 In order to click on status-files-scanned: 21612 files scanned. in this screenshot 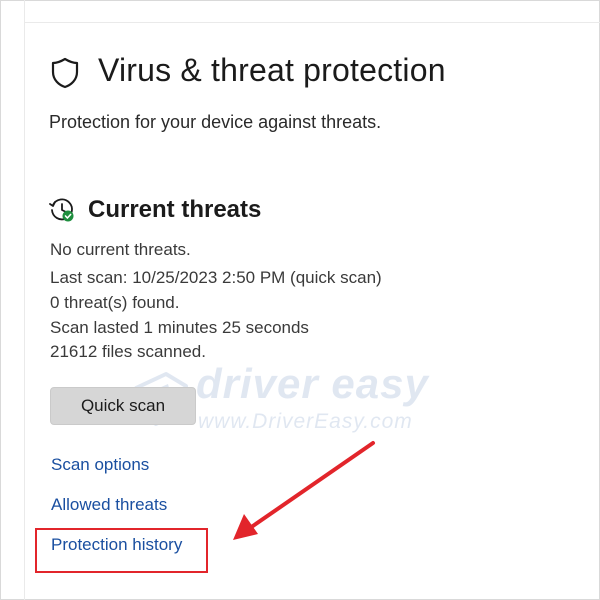, I will do `click(128, 351)`.